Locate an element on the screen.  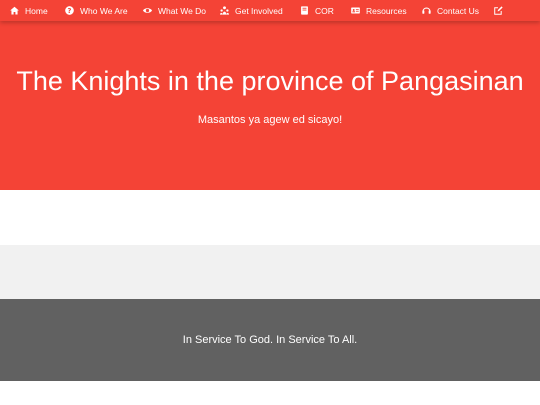
nav-resources-label: Resources is located at coordinates (386, 10).